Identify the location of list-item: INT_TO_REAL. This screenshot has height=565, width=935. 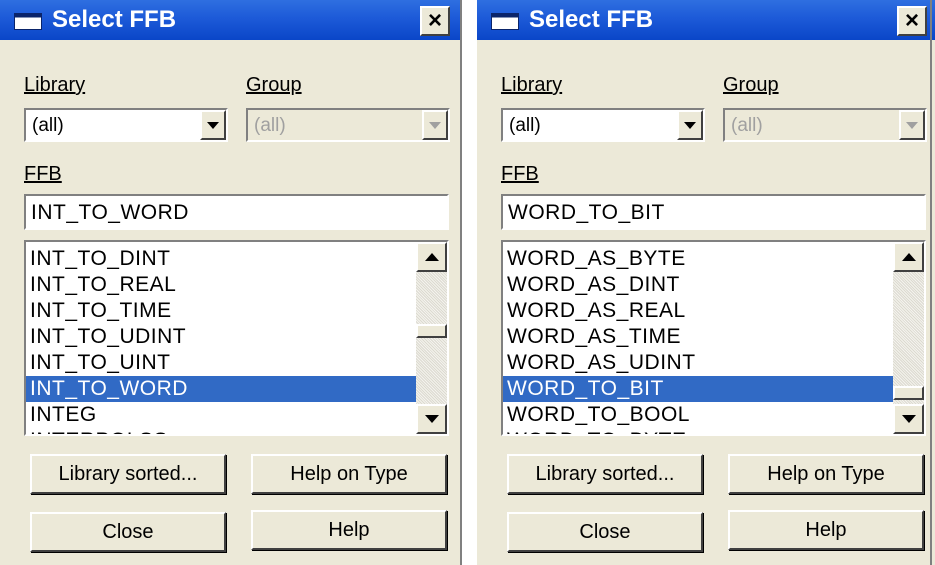
(221, 285).